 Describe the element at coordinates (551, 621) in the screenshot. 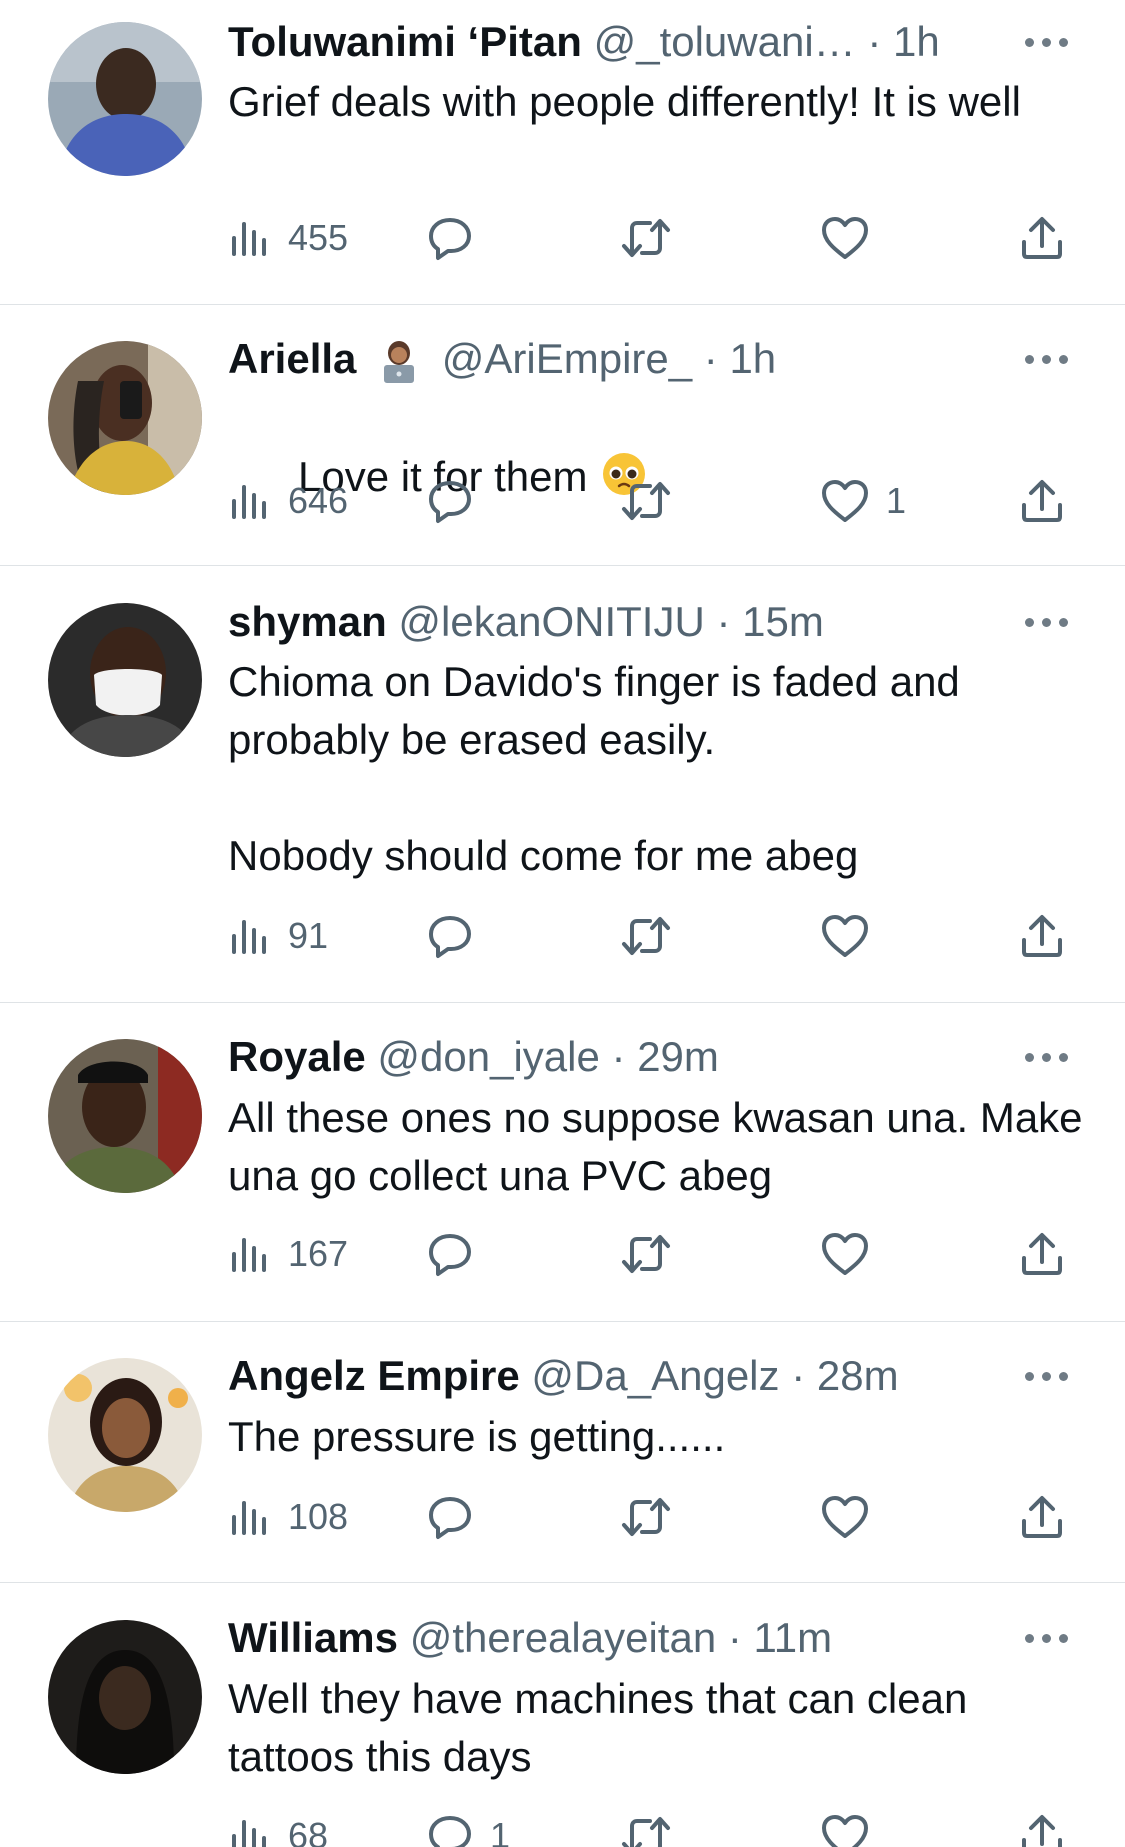

I see `author-handle: @lekanONITIJU` at that location.